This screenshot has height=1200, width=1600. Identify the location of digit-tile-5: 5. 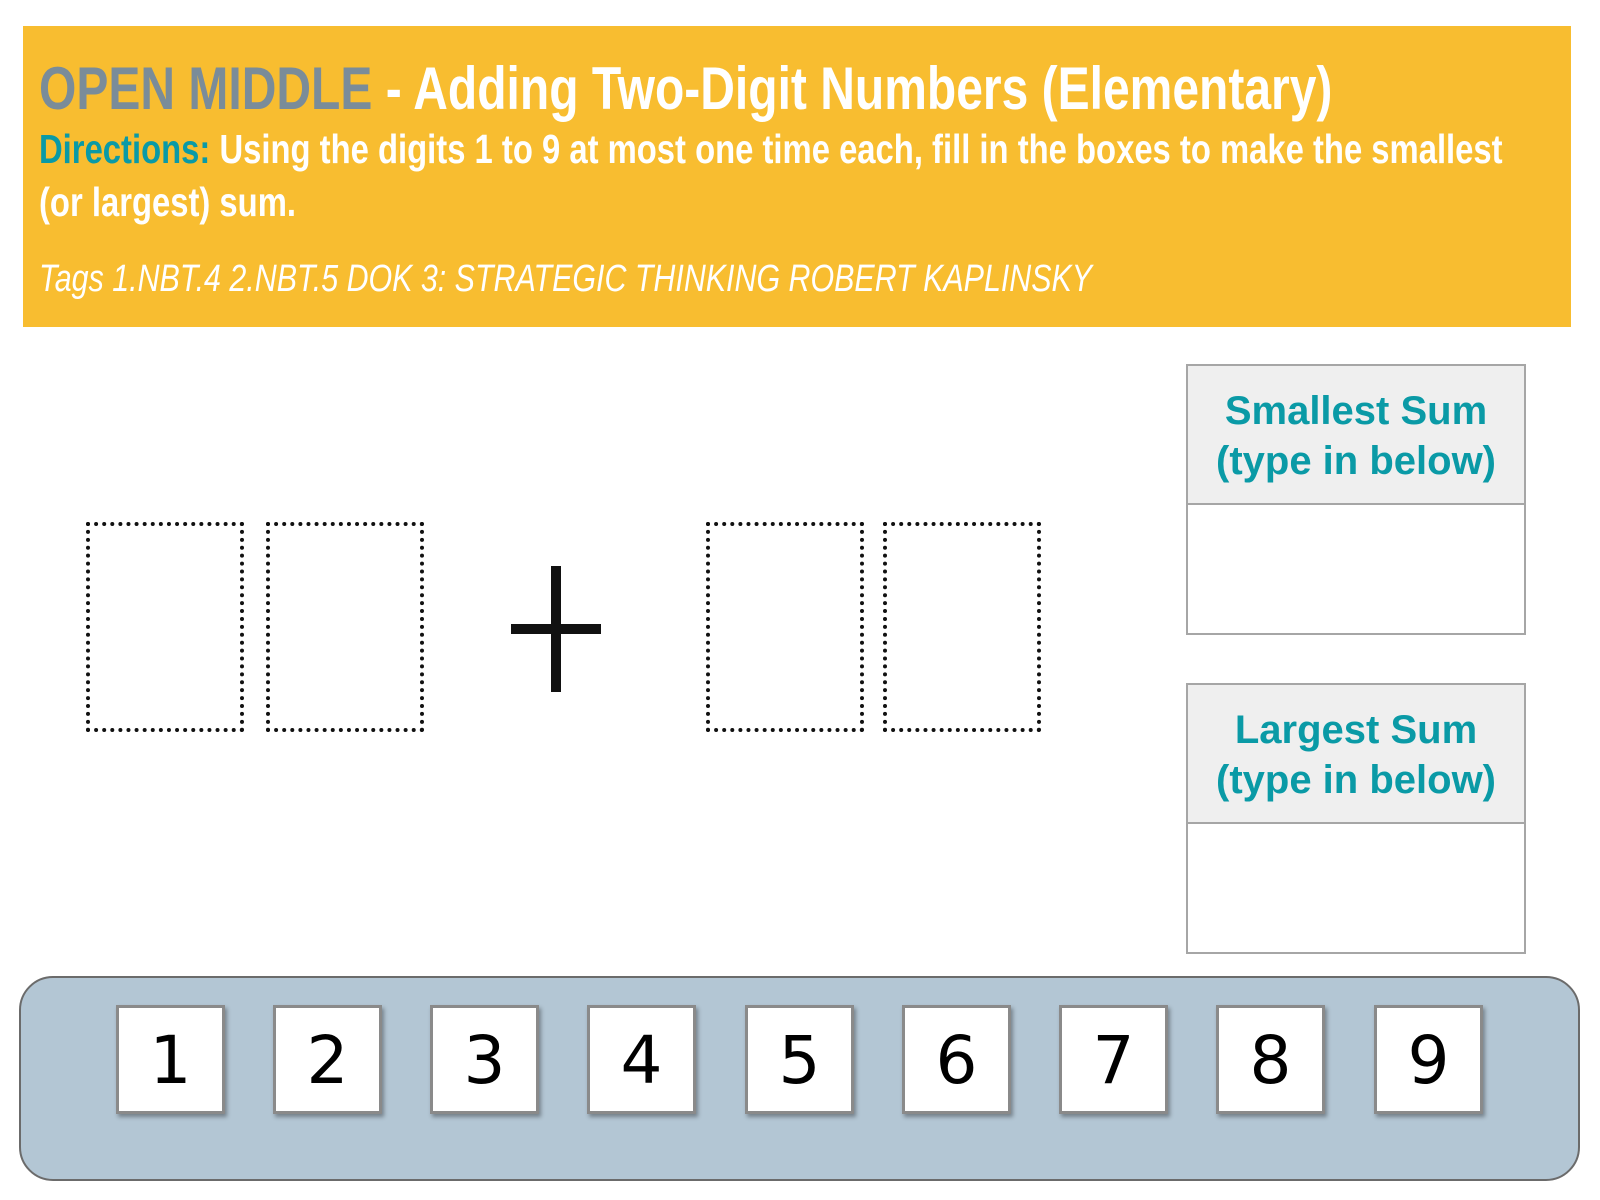
(799, 1059).